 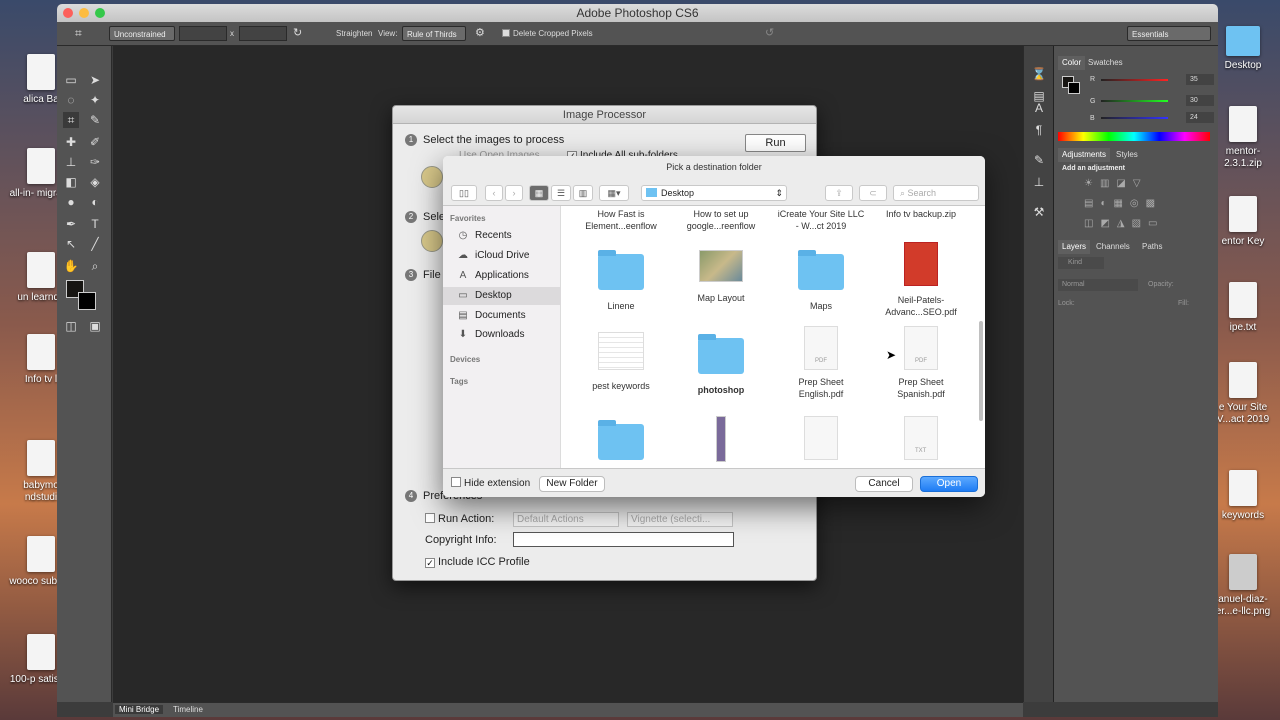 I want to click on workspace-select: Essentials, so click(x=1169, y=33).